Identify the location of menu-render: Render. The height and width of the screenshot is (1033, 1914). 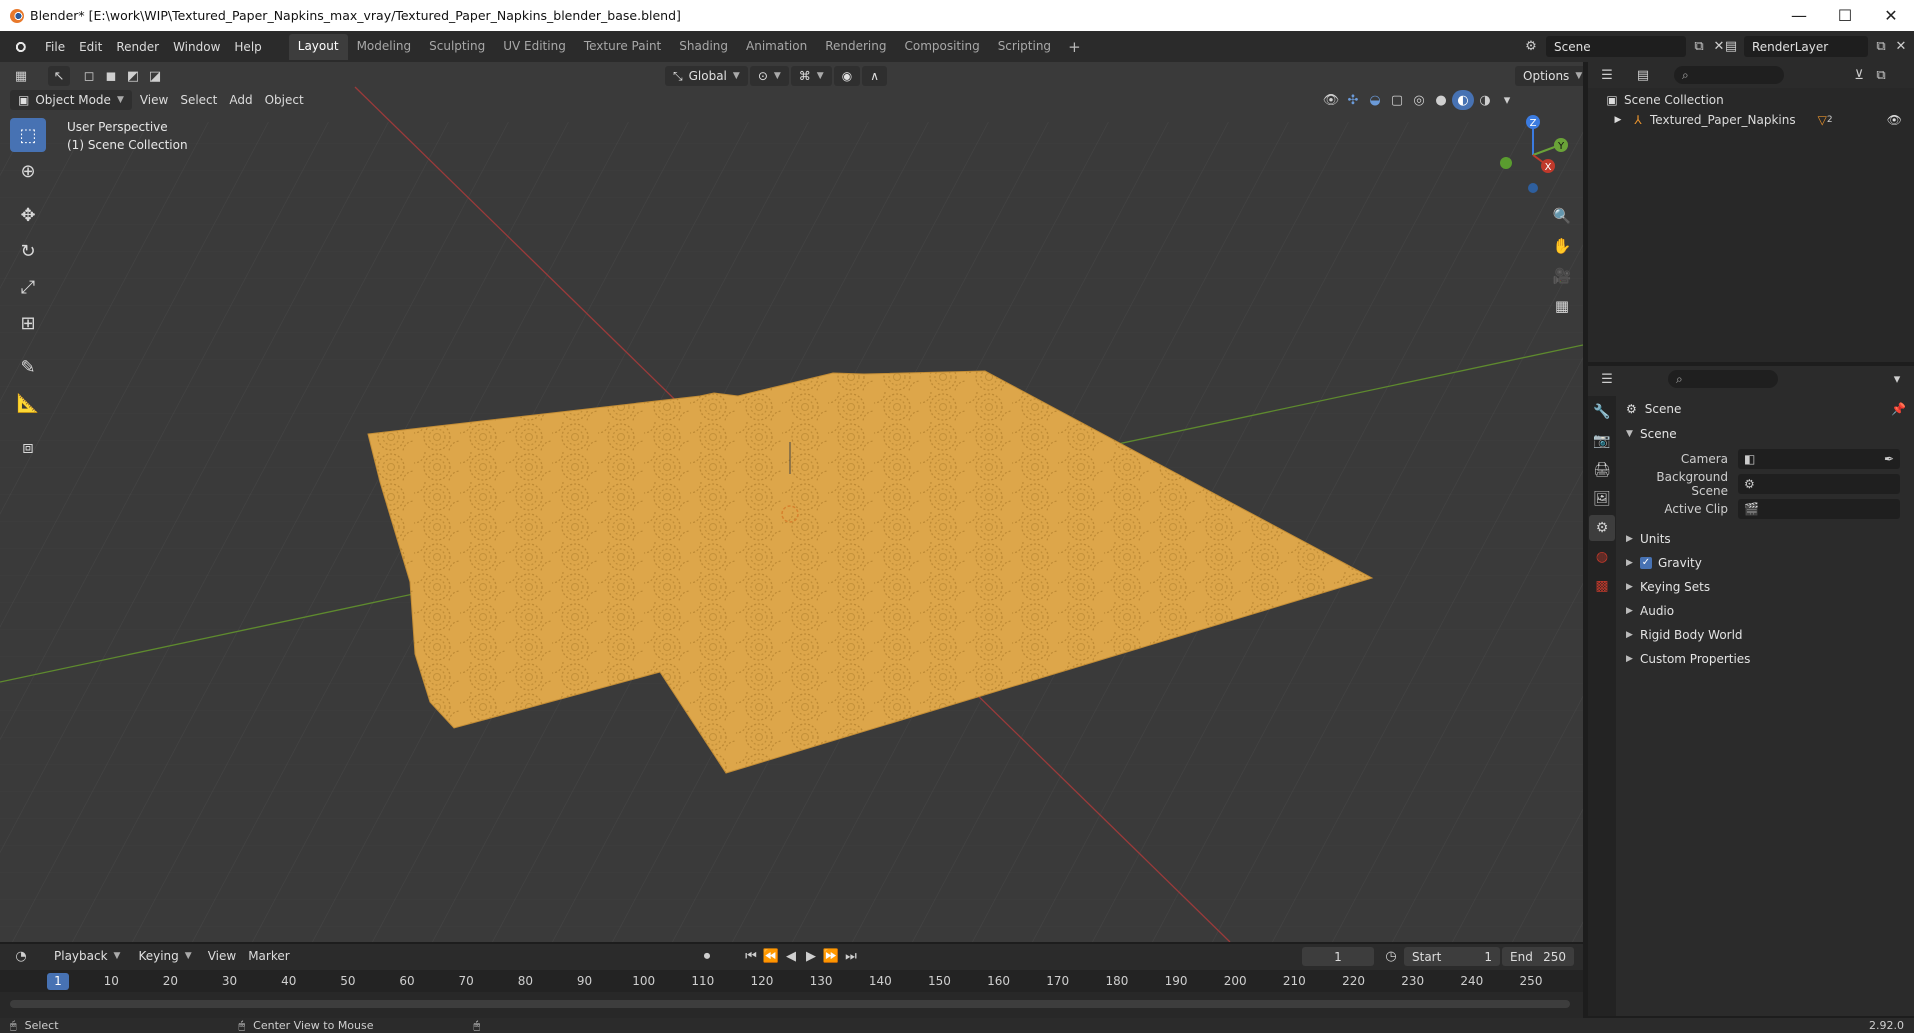
(137, 47).